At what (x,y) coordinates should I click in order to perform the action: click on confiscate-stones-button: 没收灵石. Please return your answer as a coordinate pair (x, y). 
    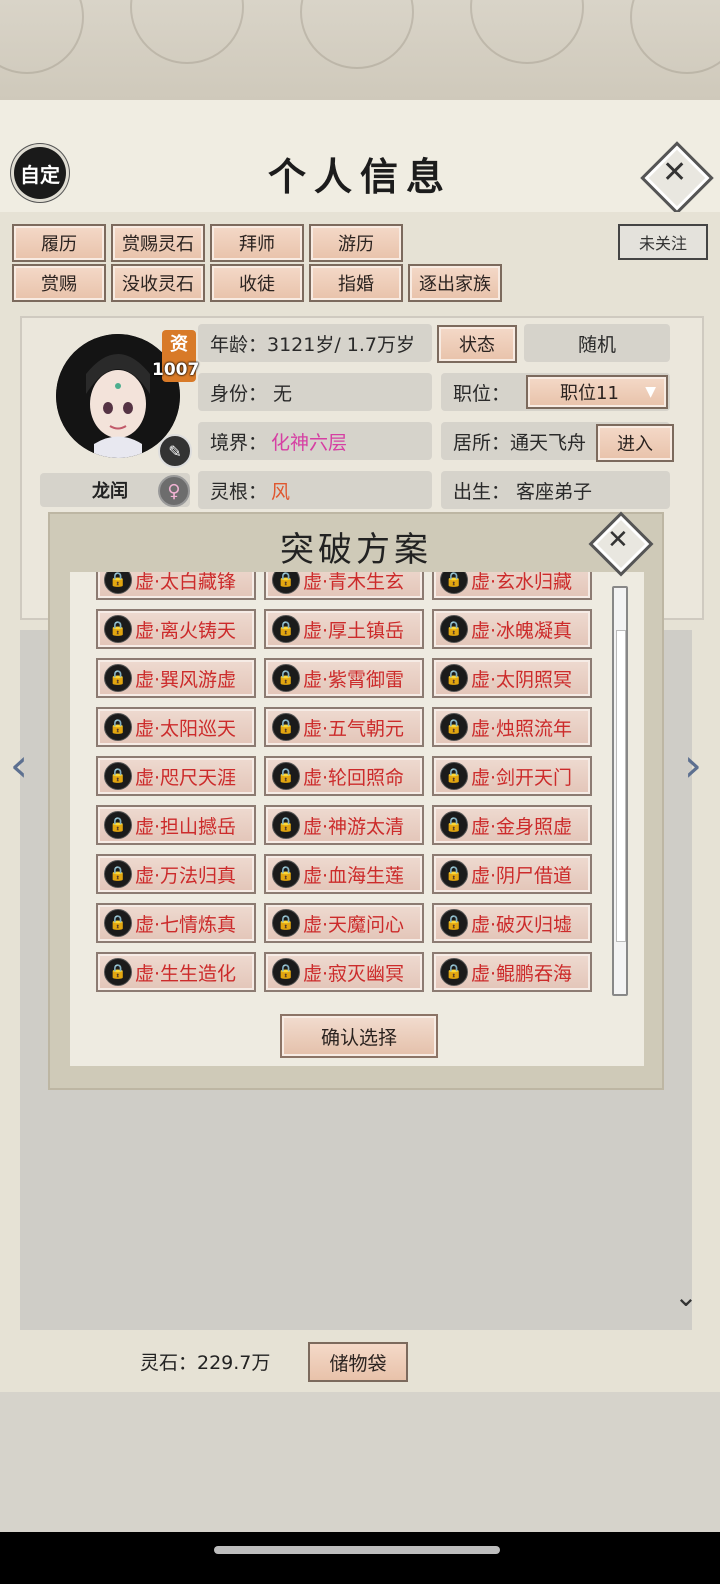
    Looking at the image, I should click on (158, 283).